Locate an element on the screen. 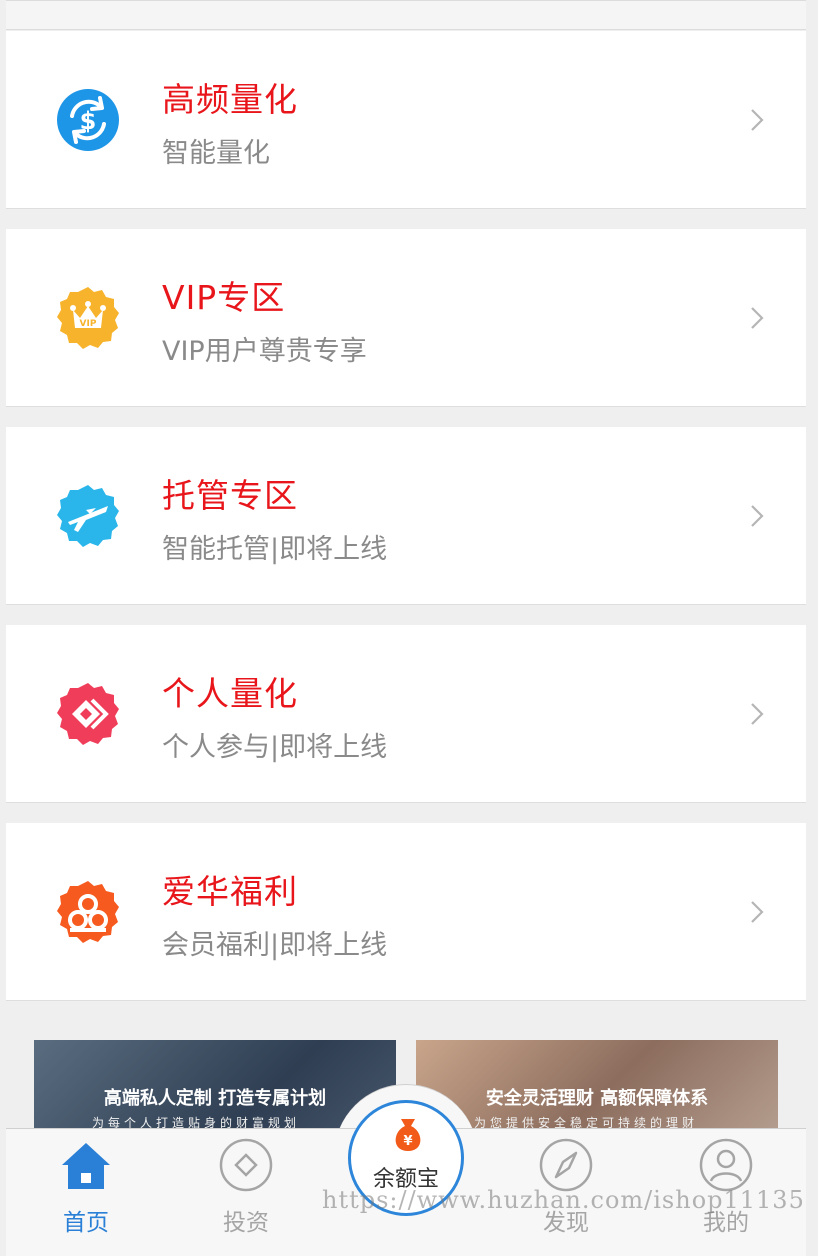  card-subtitle: 个人参与|即将上线 is located at coordinates (275, 747).